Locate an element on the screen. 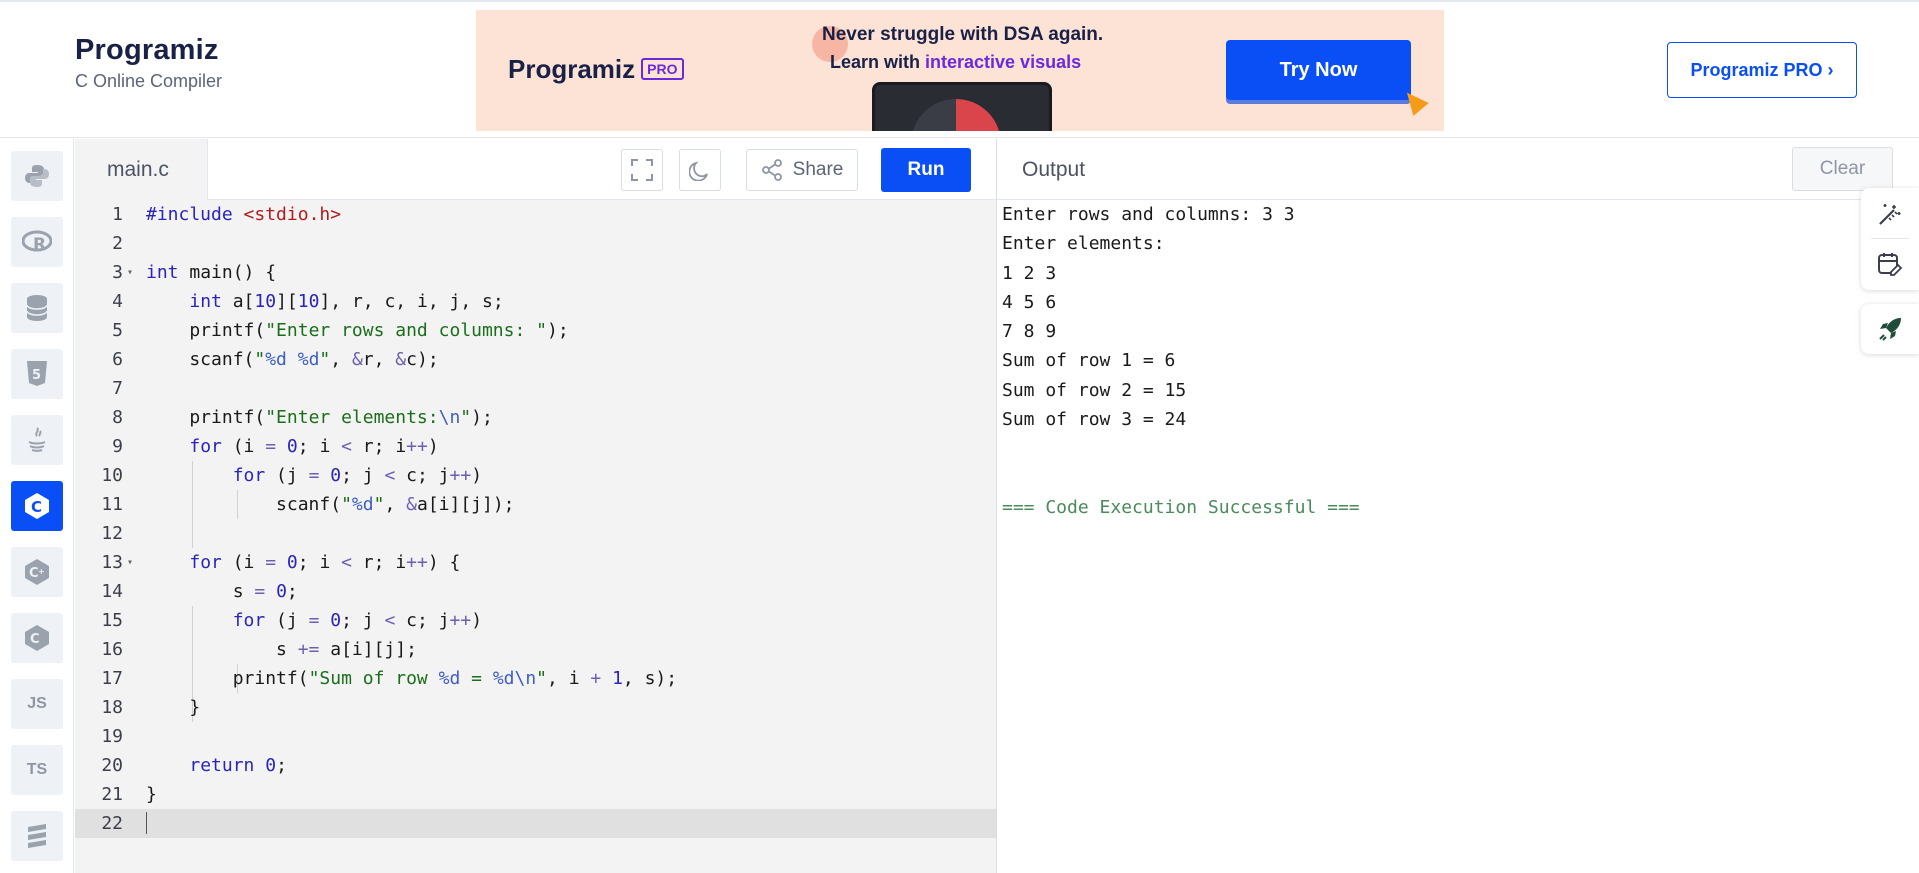  js-icon: JS is located at coordinates (37, 704).